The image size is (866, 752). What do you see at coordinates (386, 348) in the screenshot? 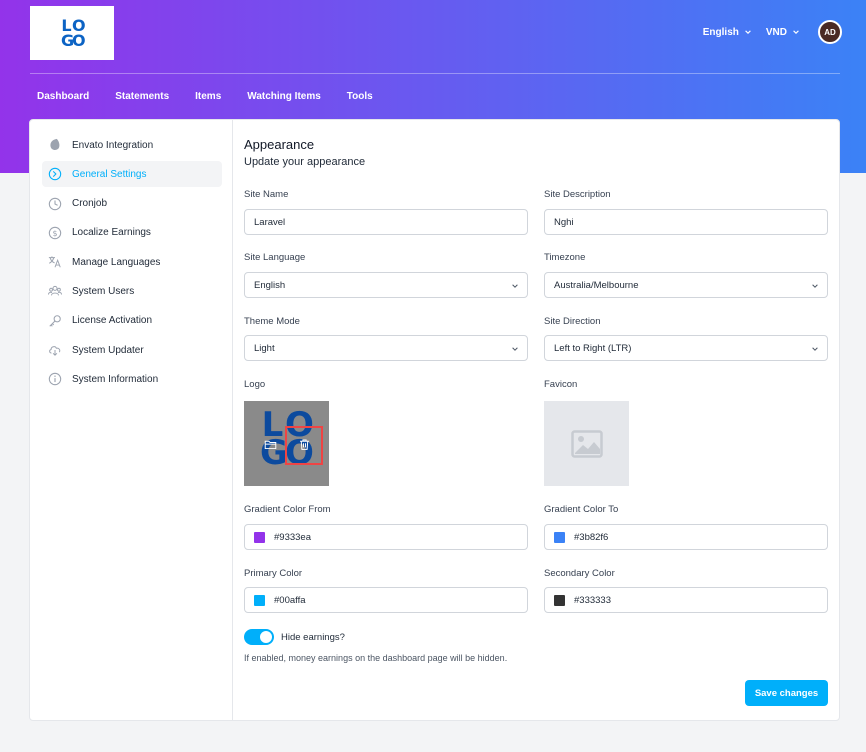
I see `theme-mode-select: Light` at bounding box center [386, 348].